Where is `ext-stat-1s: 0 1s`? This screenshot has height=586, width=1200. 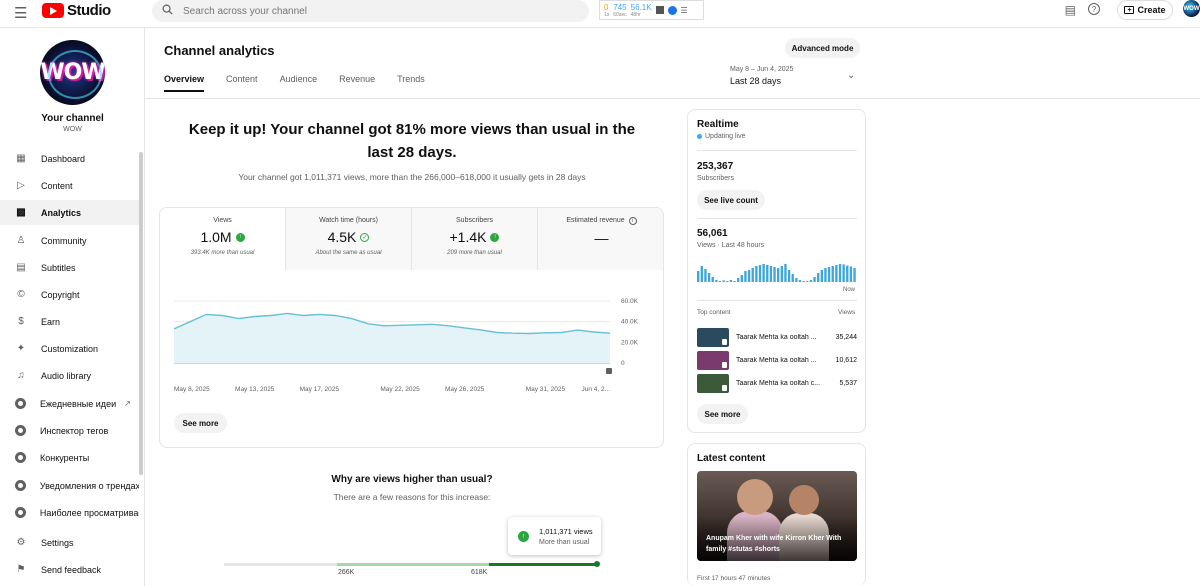
ext-stat-1s: 0 1s is located at coordinates (607, 10).